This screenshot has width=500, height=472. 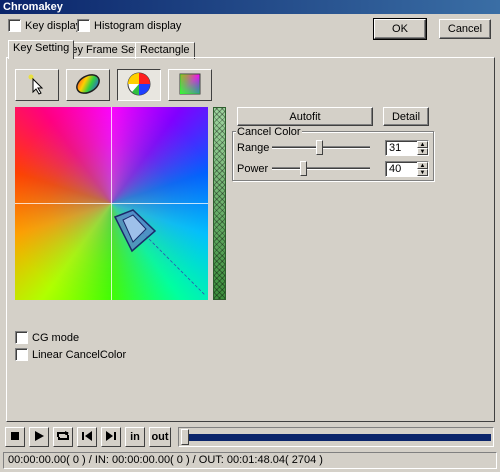 I want to click on play-button, so click(x=39, y=437).